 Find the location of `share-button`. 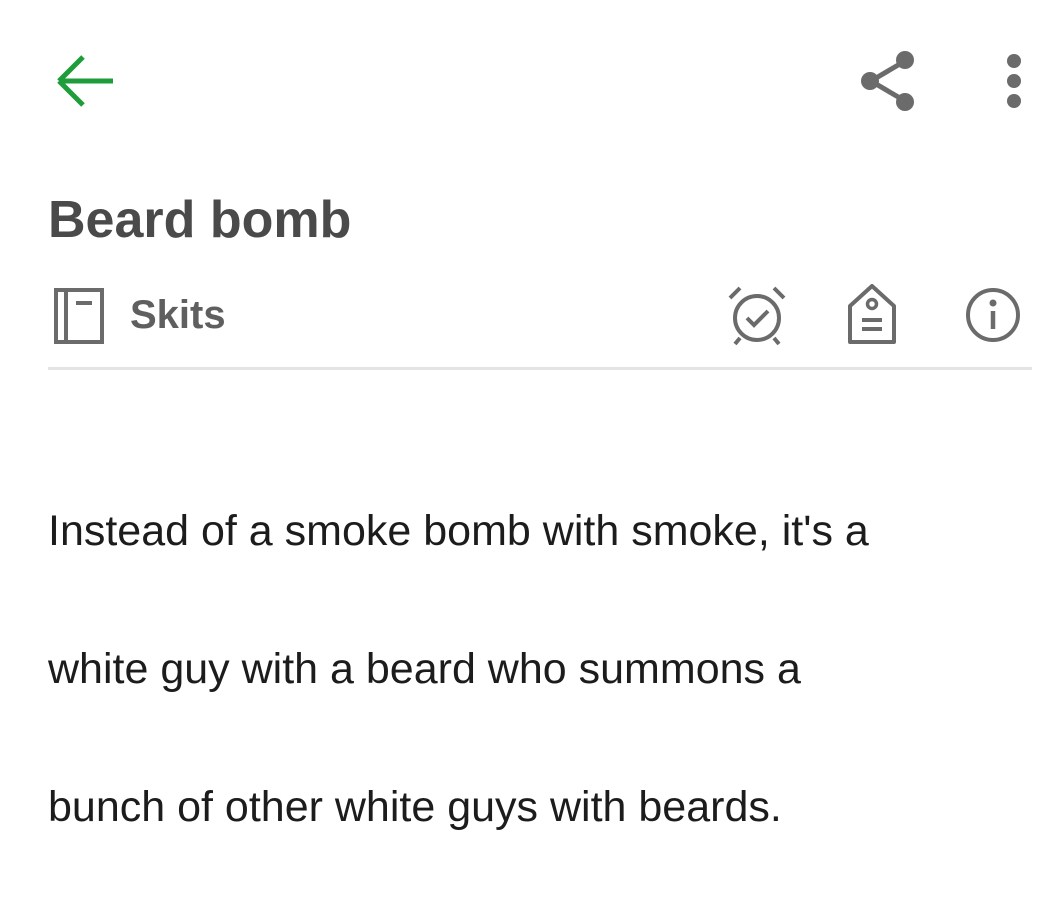

share-button is located at coordinates (889, 81).